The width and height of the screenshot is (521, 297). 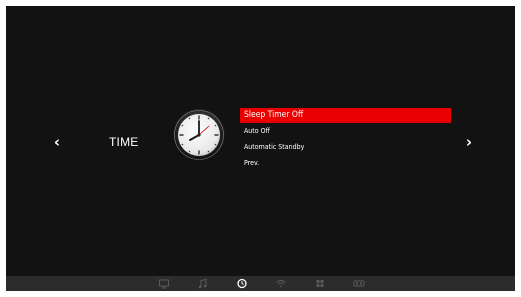 What do you see at coordinates (345, 131) in the screenshot?
I see `menu-item-auto-off: Auto Off` at bounding box center [345, 131].